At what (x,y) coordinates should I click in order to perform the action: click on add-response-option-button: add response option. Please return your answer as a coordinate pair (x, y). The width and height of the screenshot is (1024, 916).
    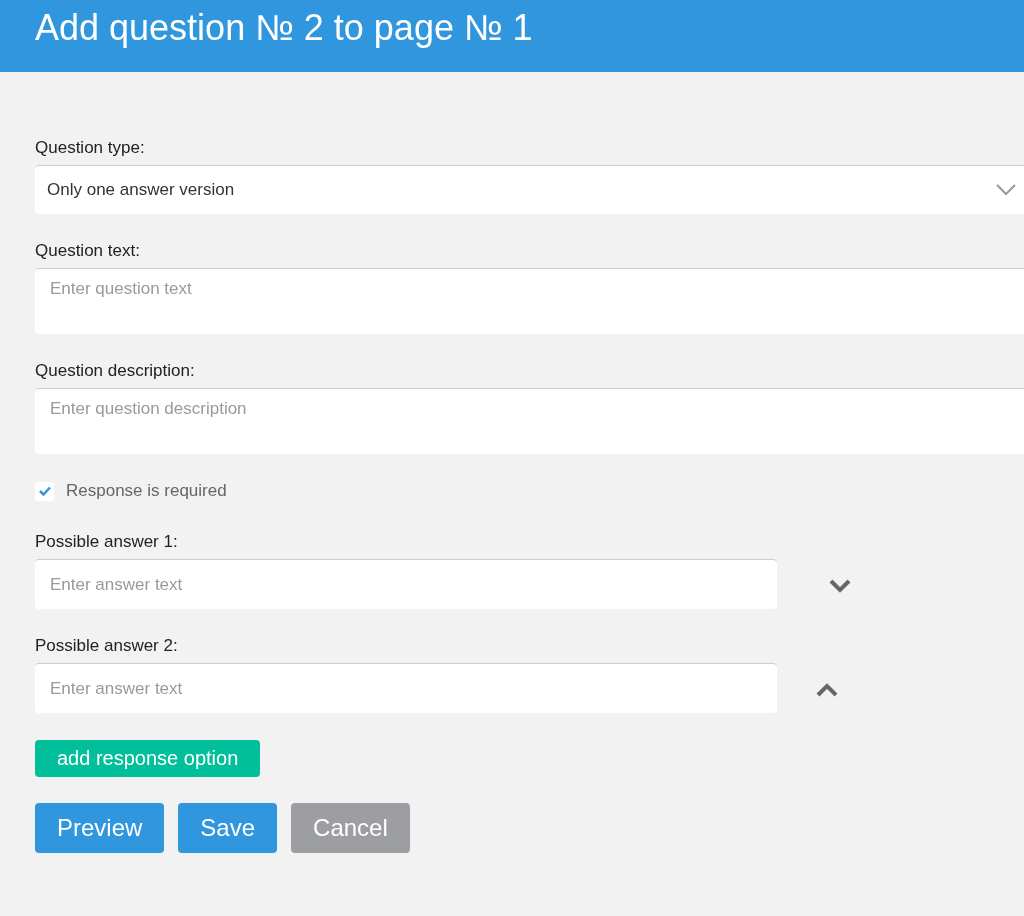
    Looking at the image, I should click on (148, 758).